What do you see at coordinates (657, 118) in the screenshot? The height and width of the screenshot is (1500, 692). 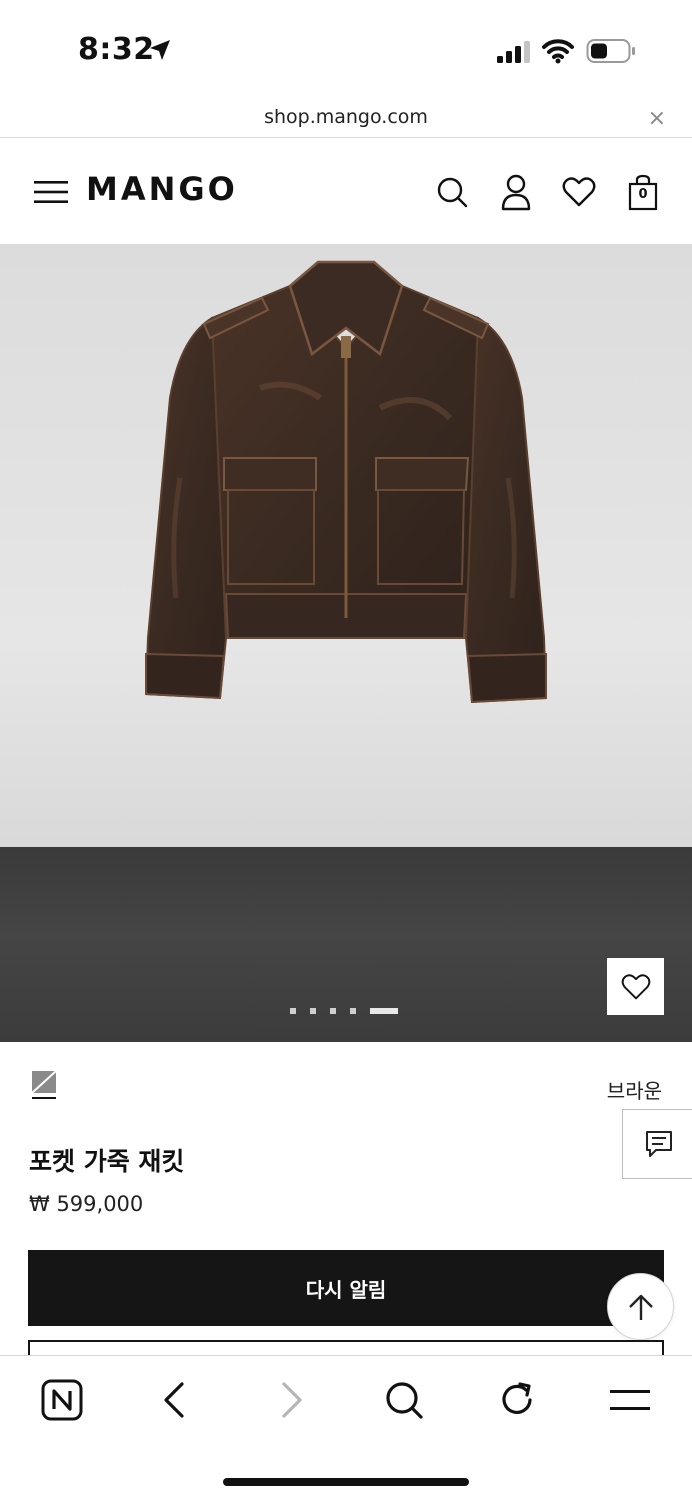 I see `close-icon: ×` at bounding box center [657, 118].